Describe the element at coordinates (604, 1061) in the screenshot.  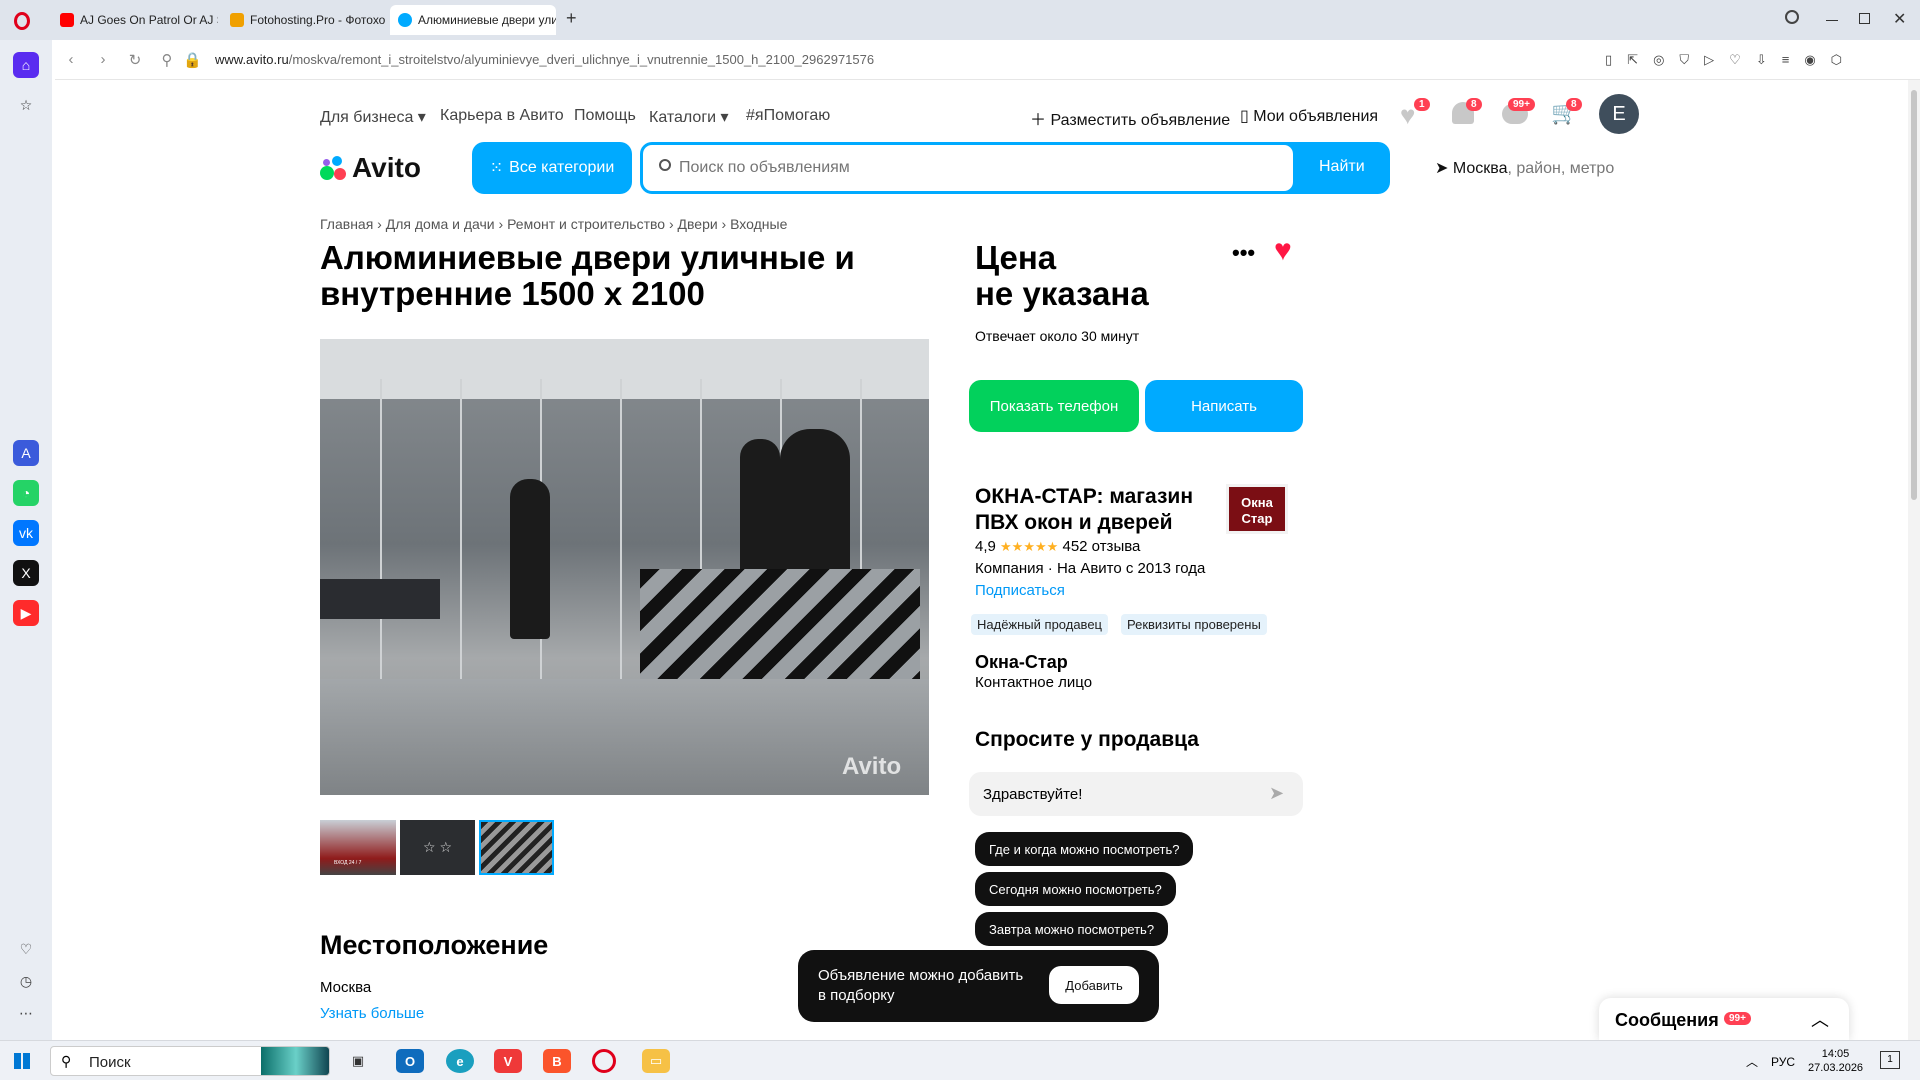
I see `opera-icon` at that location.